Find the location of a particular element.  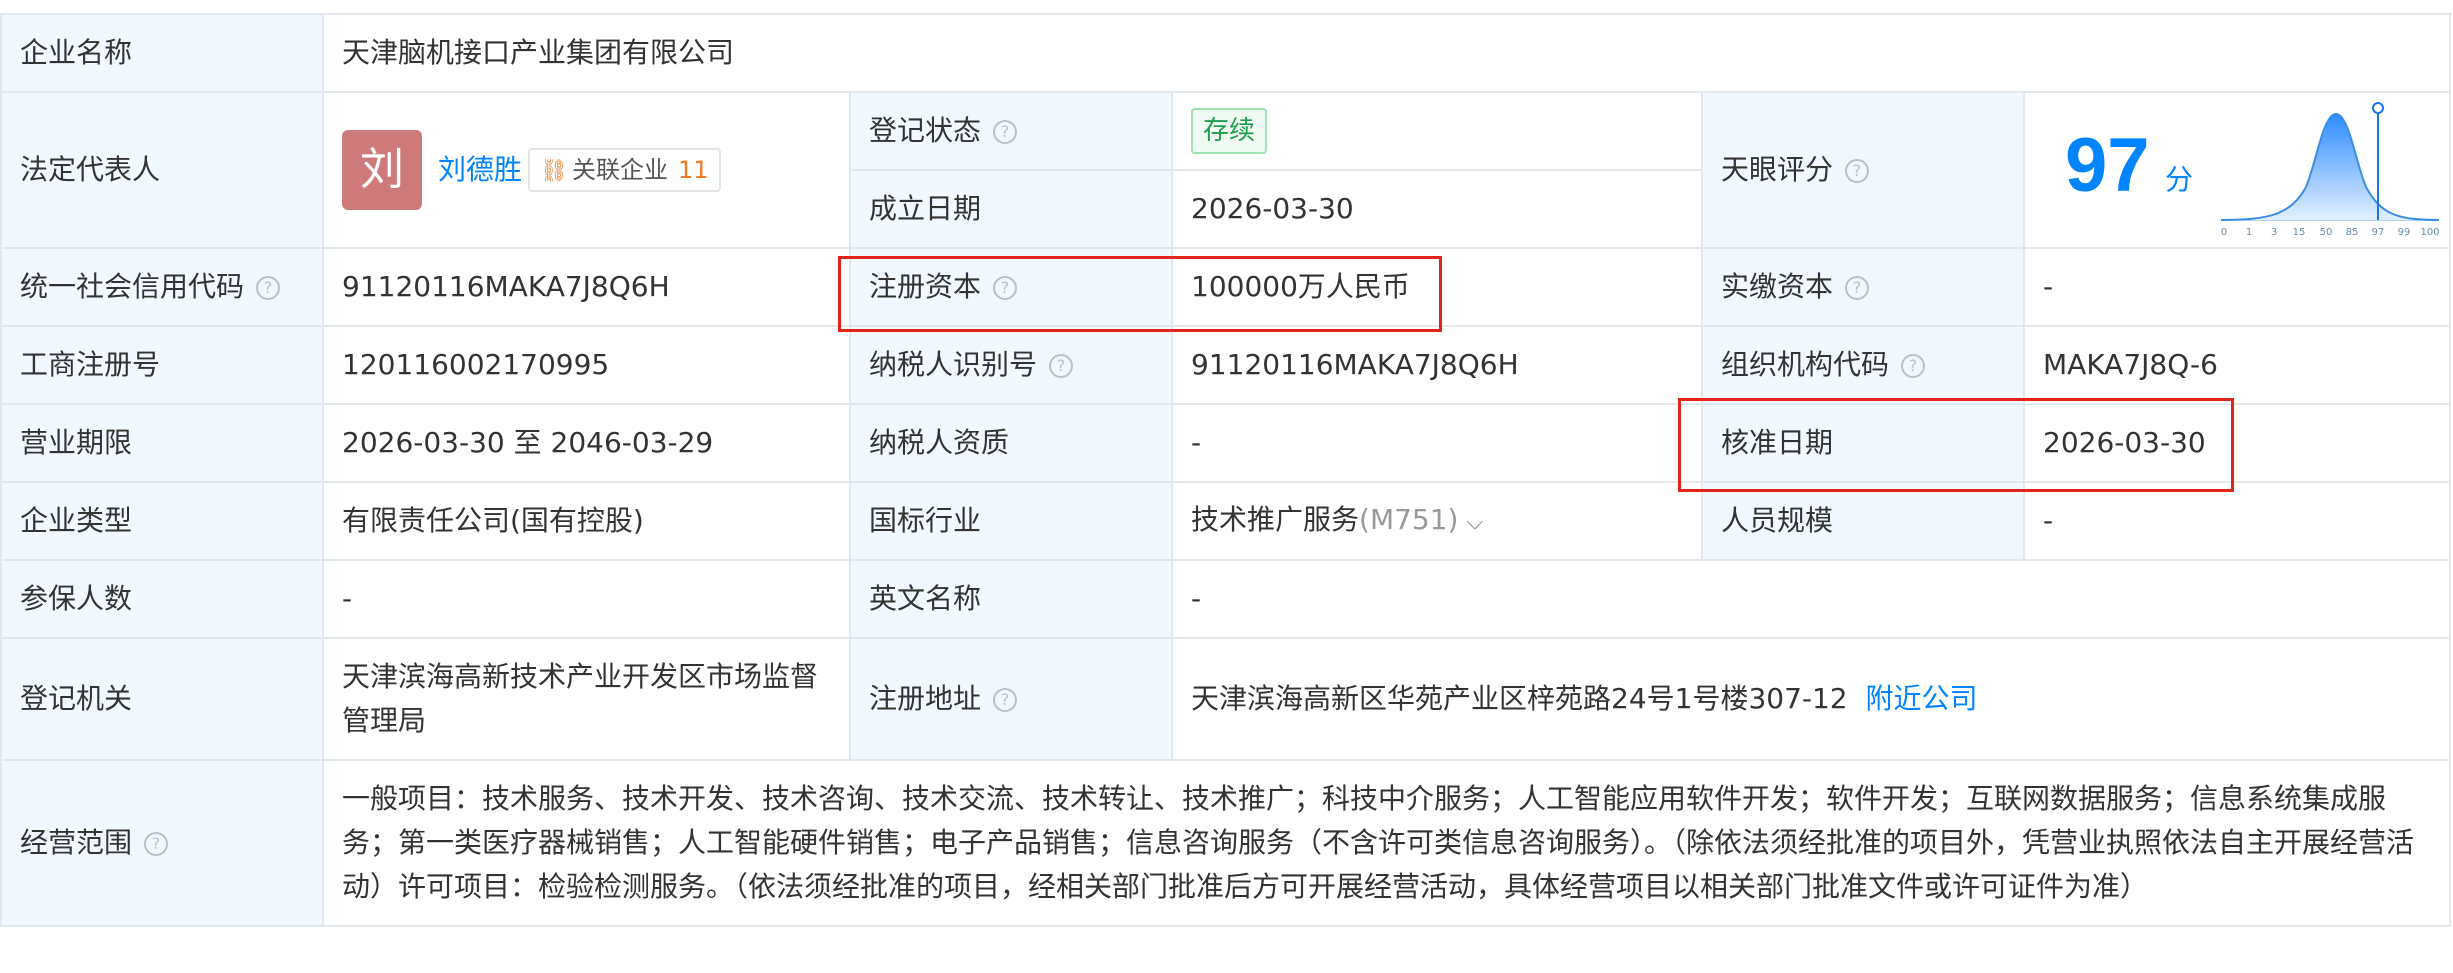

tick-label: 15 is located at coordinates (2299, 232).